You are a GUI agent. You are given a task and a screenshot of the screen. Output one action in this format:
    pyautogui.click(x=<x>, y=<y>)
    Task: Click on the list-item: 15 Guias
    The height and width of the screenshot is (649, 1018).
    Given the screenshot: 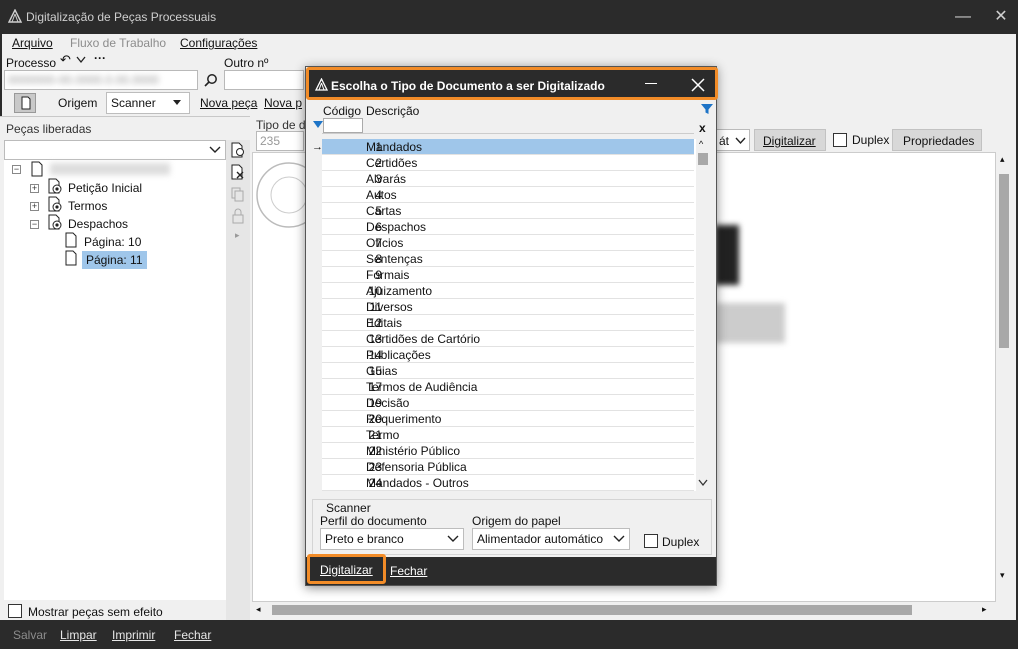 What is the action you would take?
    pyautogui.click(x=508, y=371)
    